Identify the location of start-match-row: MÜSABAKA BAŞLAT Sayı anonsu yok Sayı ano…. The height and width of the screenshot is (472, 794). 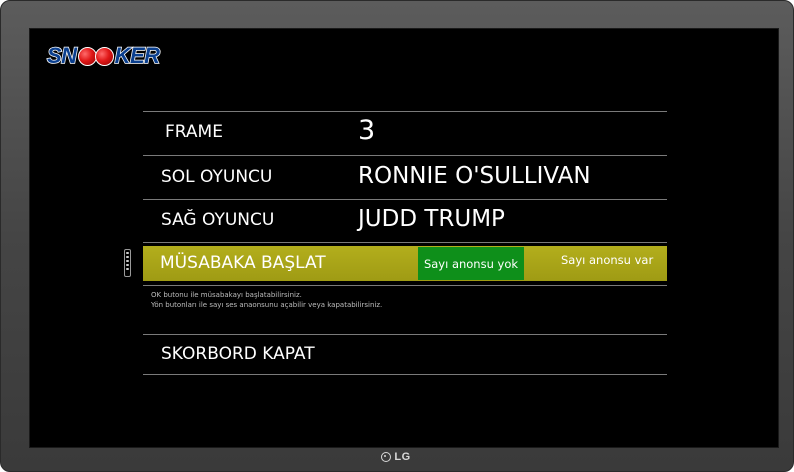
(405, 263).